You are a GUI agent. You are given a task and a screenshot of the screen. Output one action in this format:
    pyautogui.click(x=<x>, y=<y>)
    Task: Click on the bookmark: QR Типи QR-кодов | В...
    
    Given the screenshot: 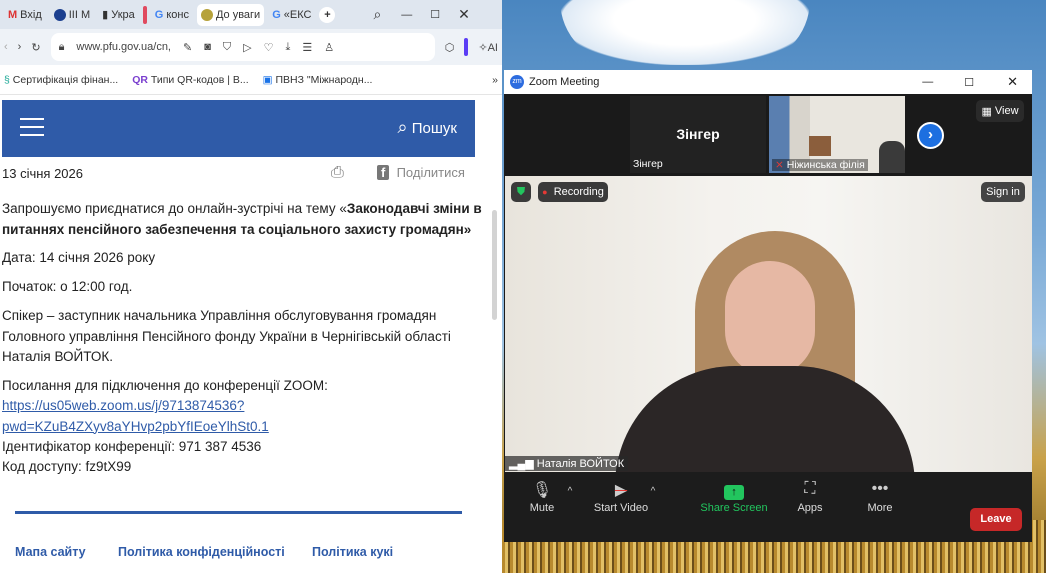 What is the action you would take?
    pyautogui.click(x=190, y=80)
    